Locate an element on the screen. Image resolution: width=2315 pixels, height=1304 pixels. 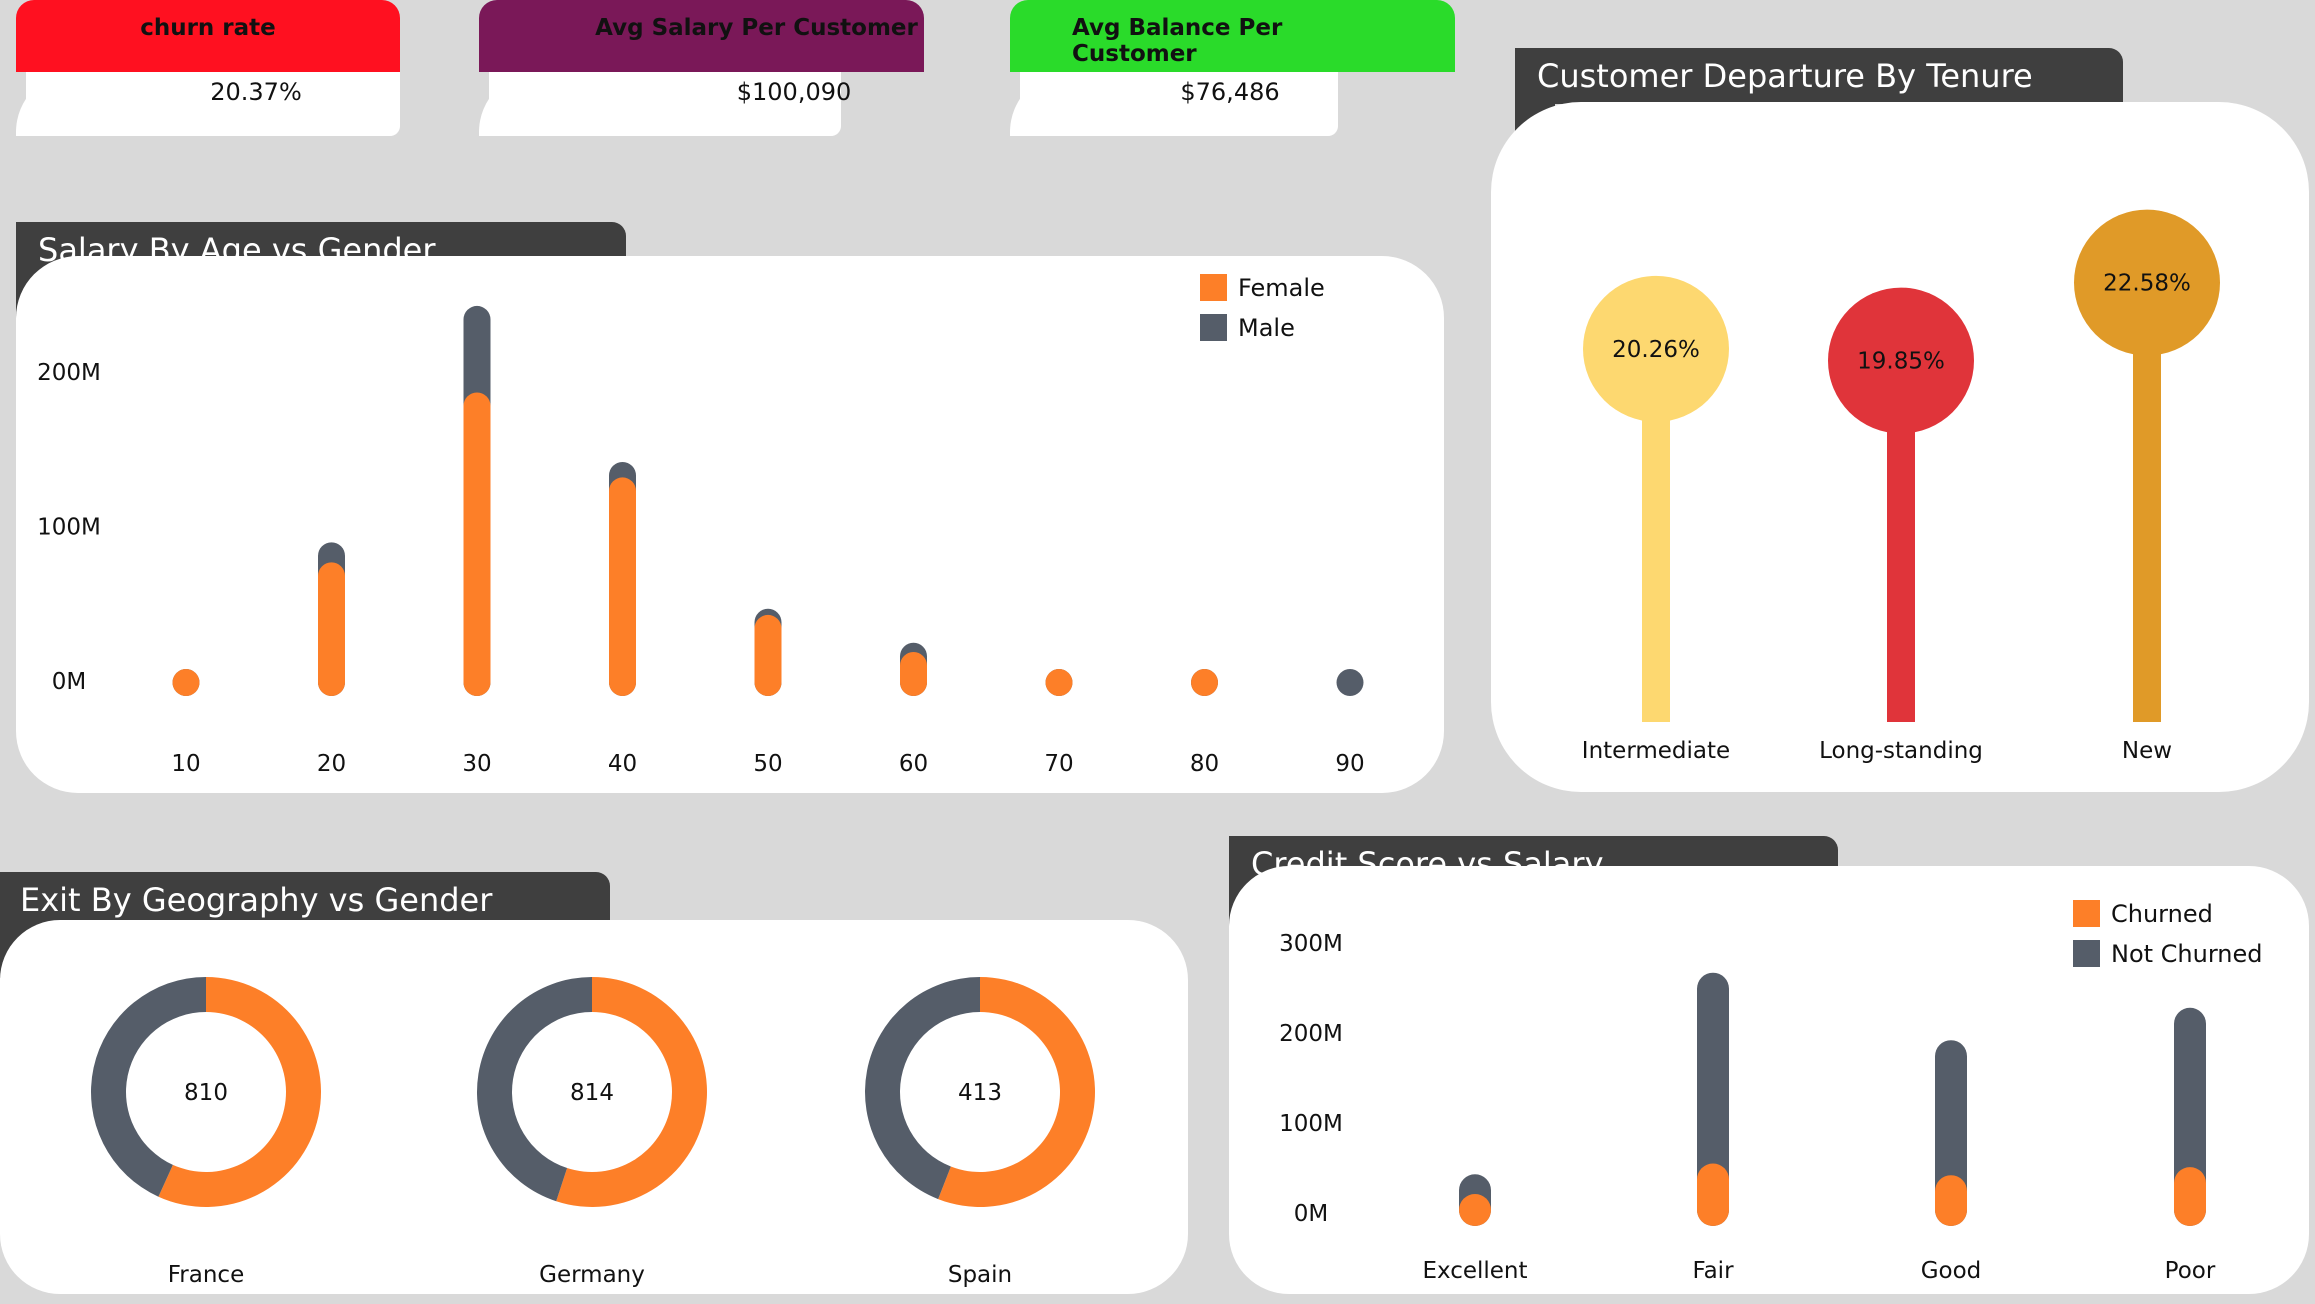
kpi-band: Avg Salary Per Customer is located at coordinates (701, 36).